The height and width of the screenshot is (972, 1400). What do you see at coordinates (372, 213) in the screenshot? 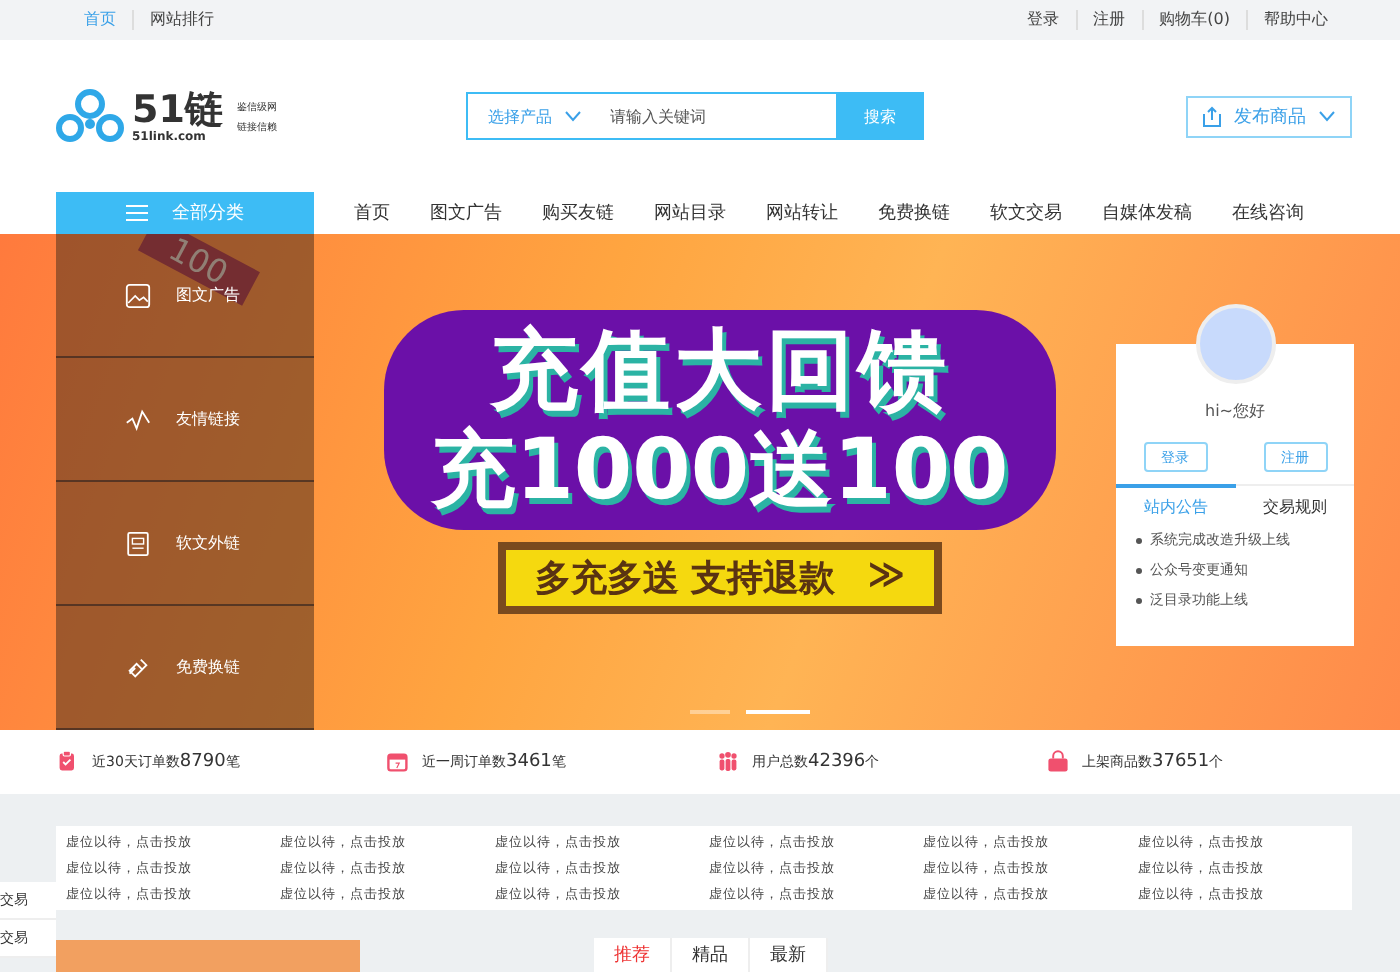
I see `nav-link: 首页` at bounding box center [372, 213].